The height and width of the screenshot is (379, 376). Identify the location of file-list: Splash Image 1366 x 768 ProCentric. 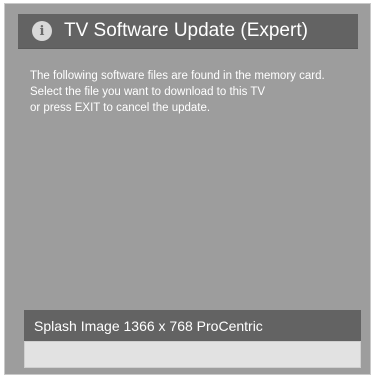
(192, 339).